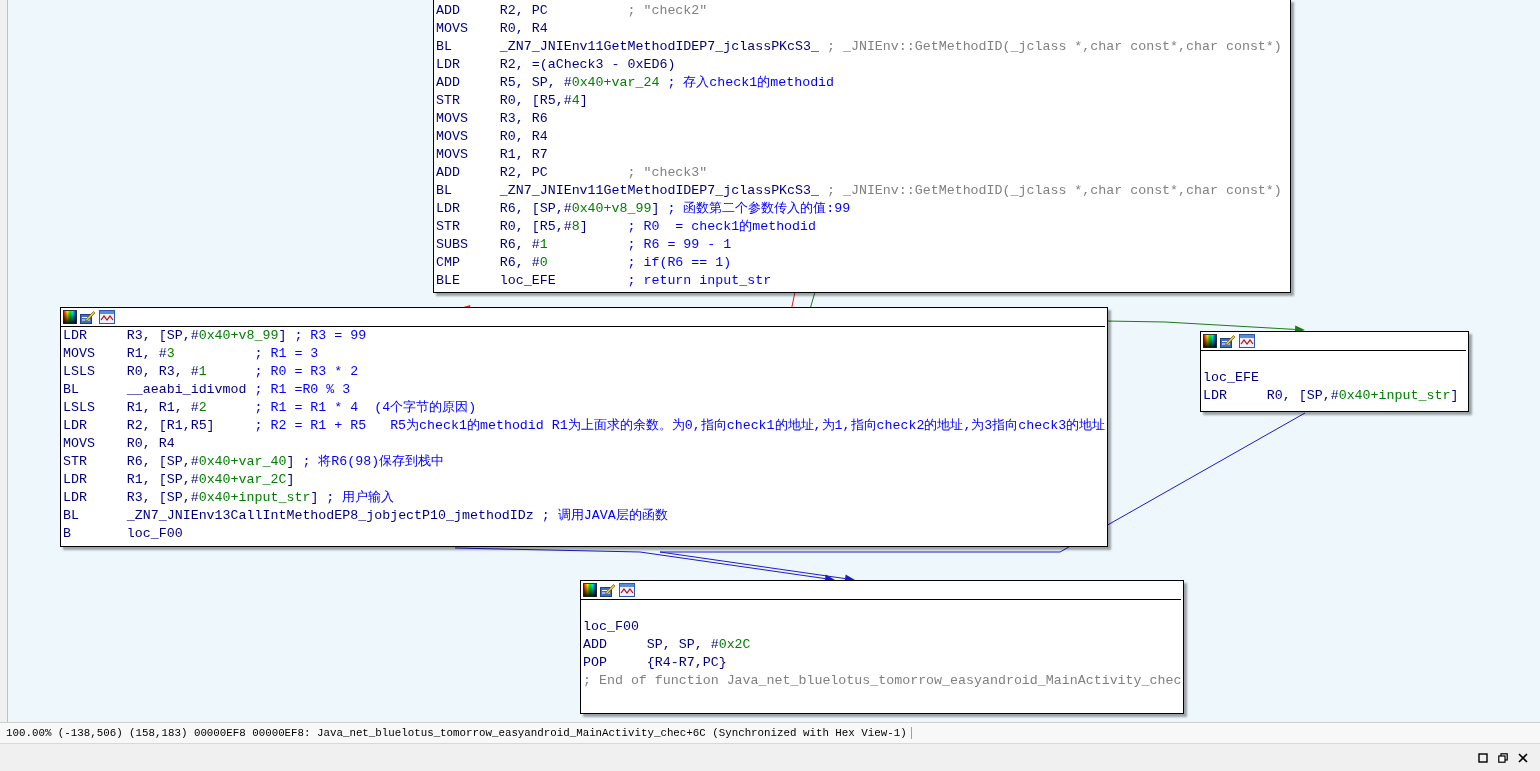 This screenshot has width=1540, height=771. What do you see at coordinates (151, 354) in the screenshot?
I see `operand: R1, #3` at bounding box center [151, 354].